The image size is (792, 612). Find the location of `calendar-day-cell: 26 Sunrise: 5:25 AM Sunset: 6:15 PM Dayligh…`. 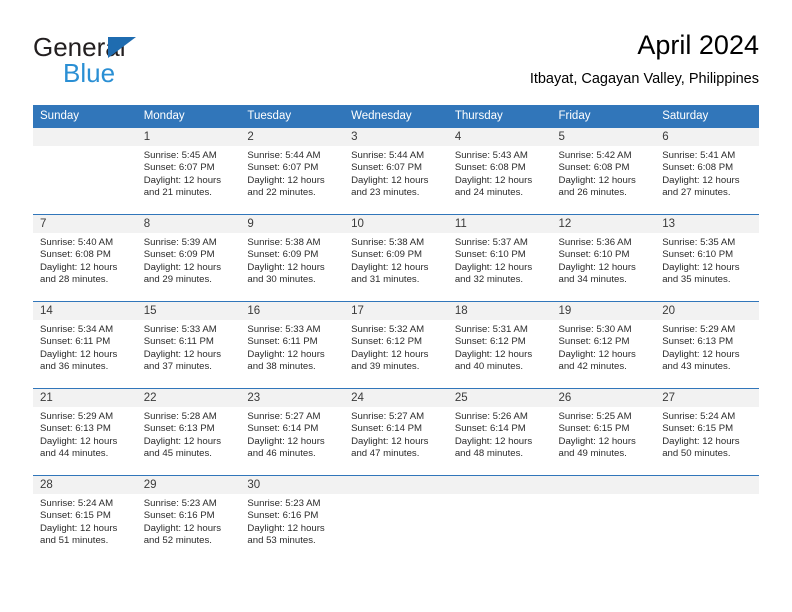

calendar-day-cell: 26 Sunrise: 5:25 AM Sunset: 6:15 PM Dayligh… is located at coordinates (603, 432).